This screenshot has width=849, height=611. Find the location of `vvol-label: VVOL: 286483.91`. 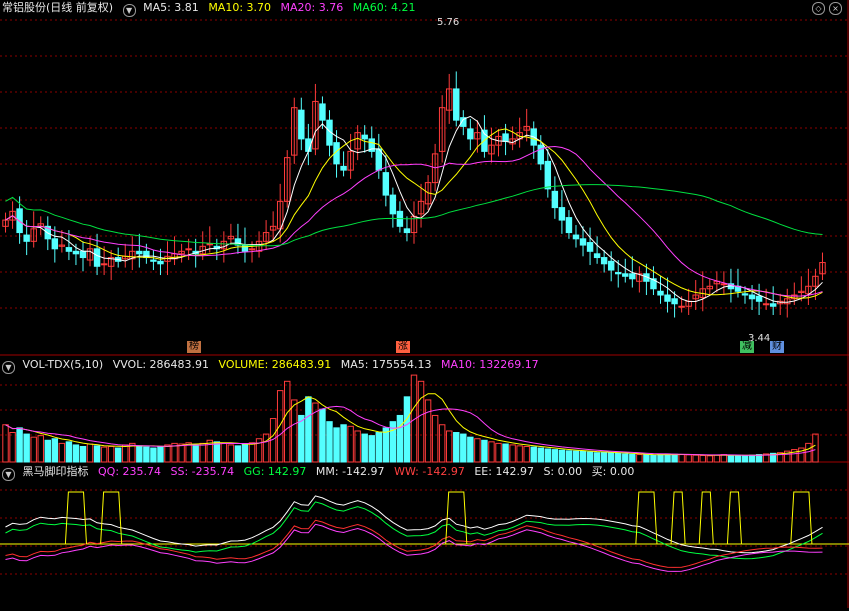

vvol-label: VVOL: 286483.91 is located at coordinates (161, 364).